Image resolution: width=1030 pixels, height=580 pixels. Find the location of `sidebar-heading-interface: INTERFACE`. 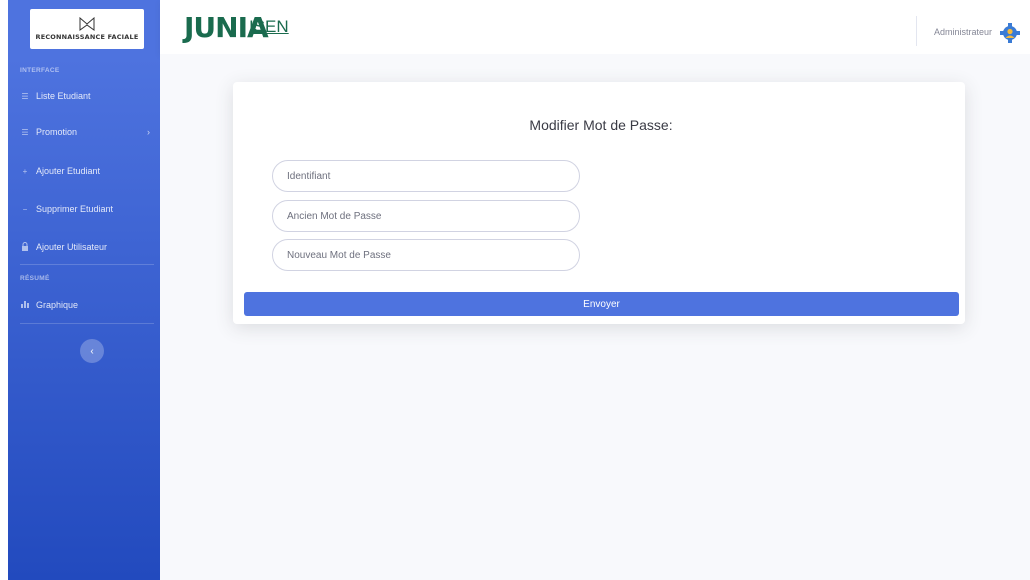

sidebar-heading-interface: INTERFACE is located at coordinates (40, 70).